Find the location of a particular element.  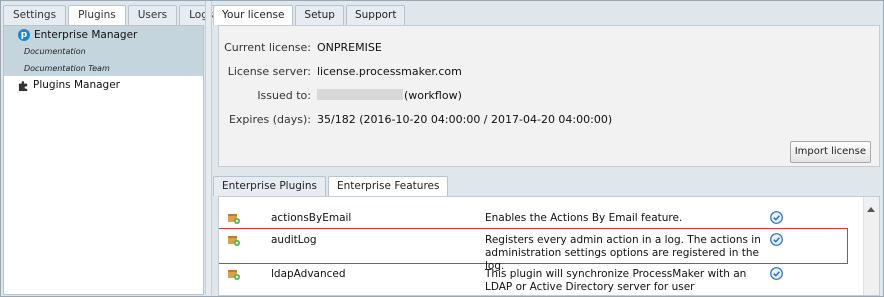

current-license-value: ONPREMISE is located at coordinates (349, 47).